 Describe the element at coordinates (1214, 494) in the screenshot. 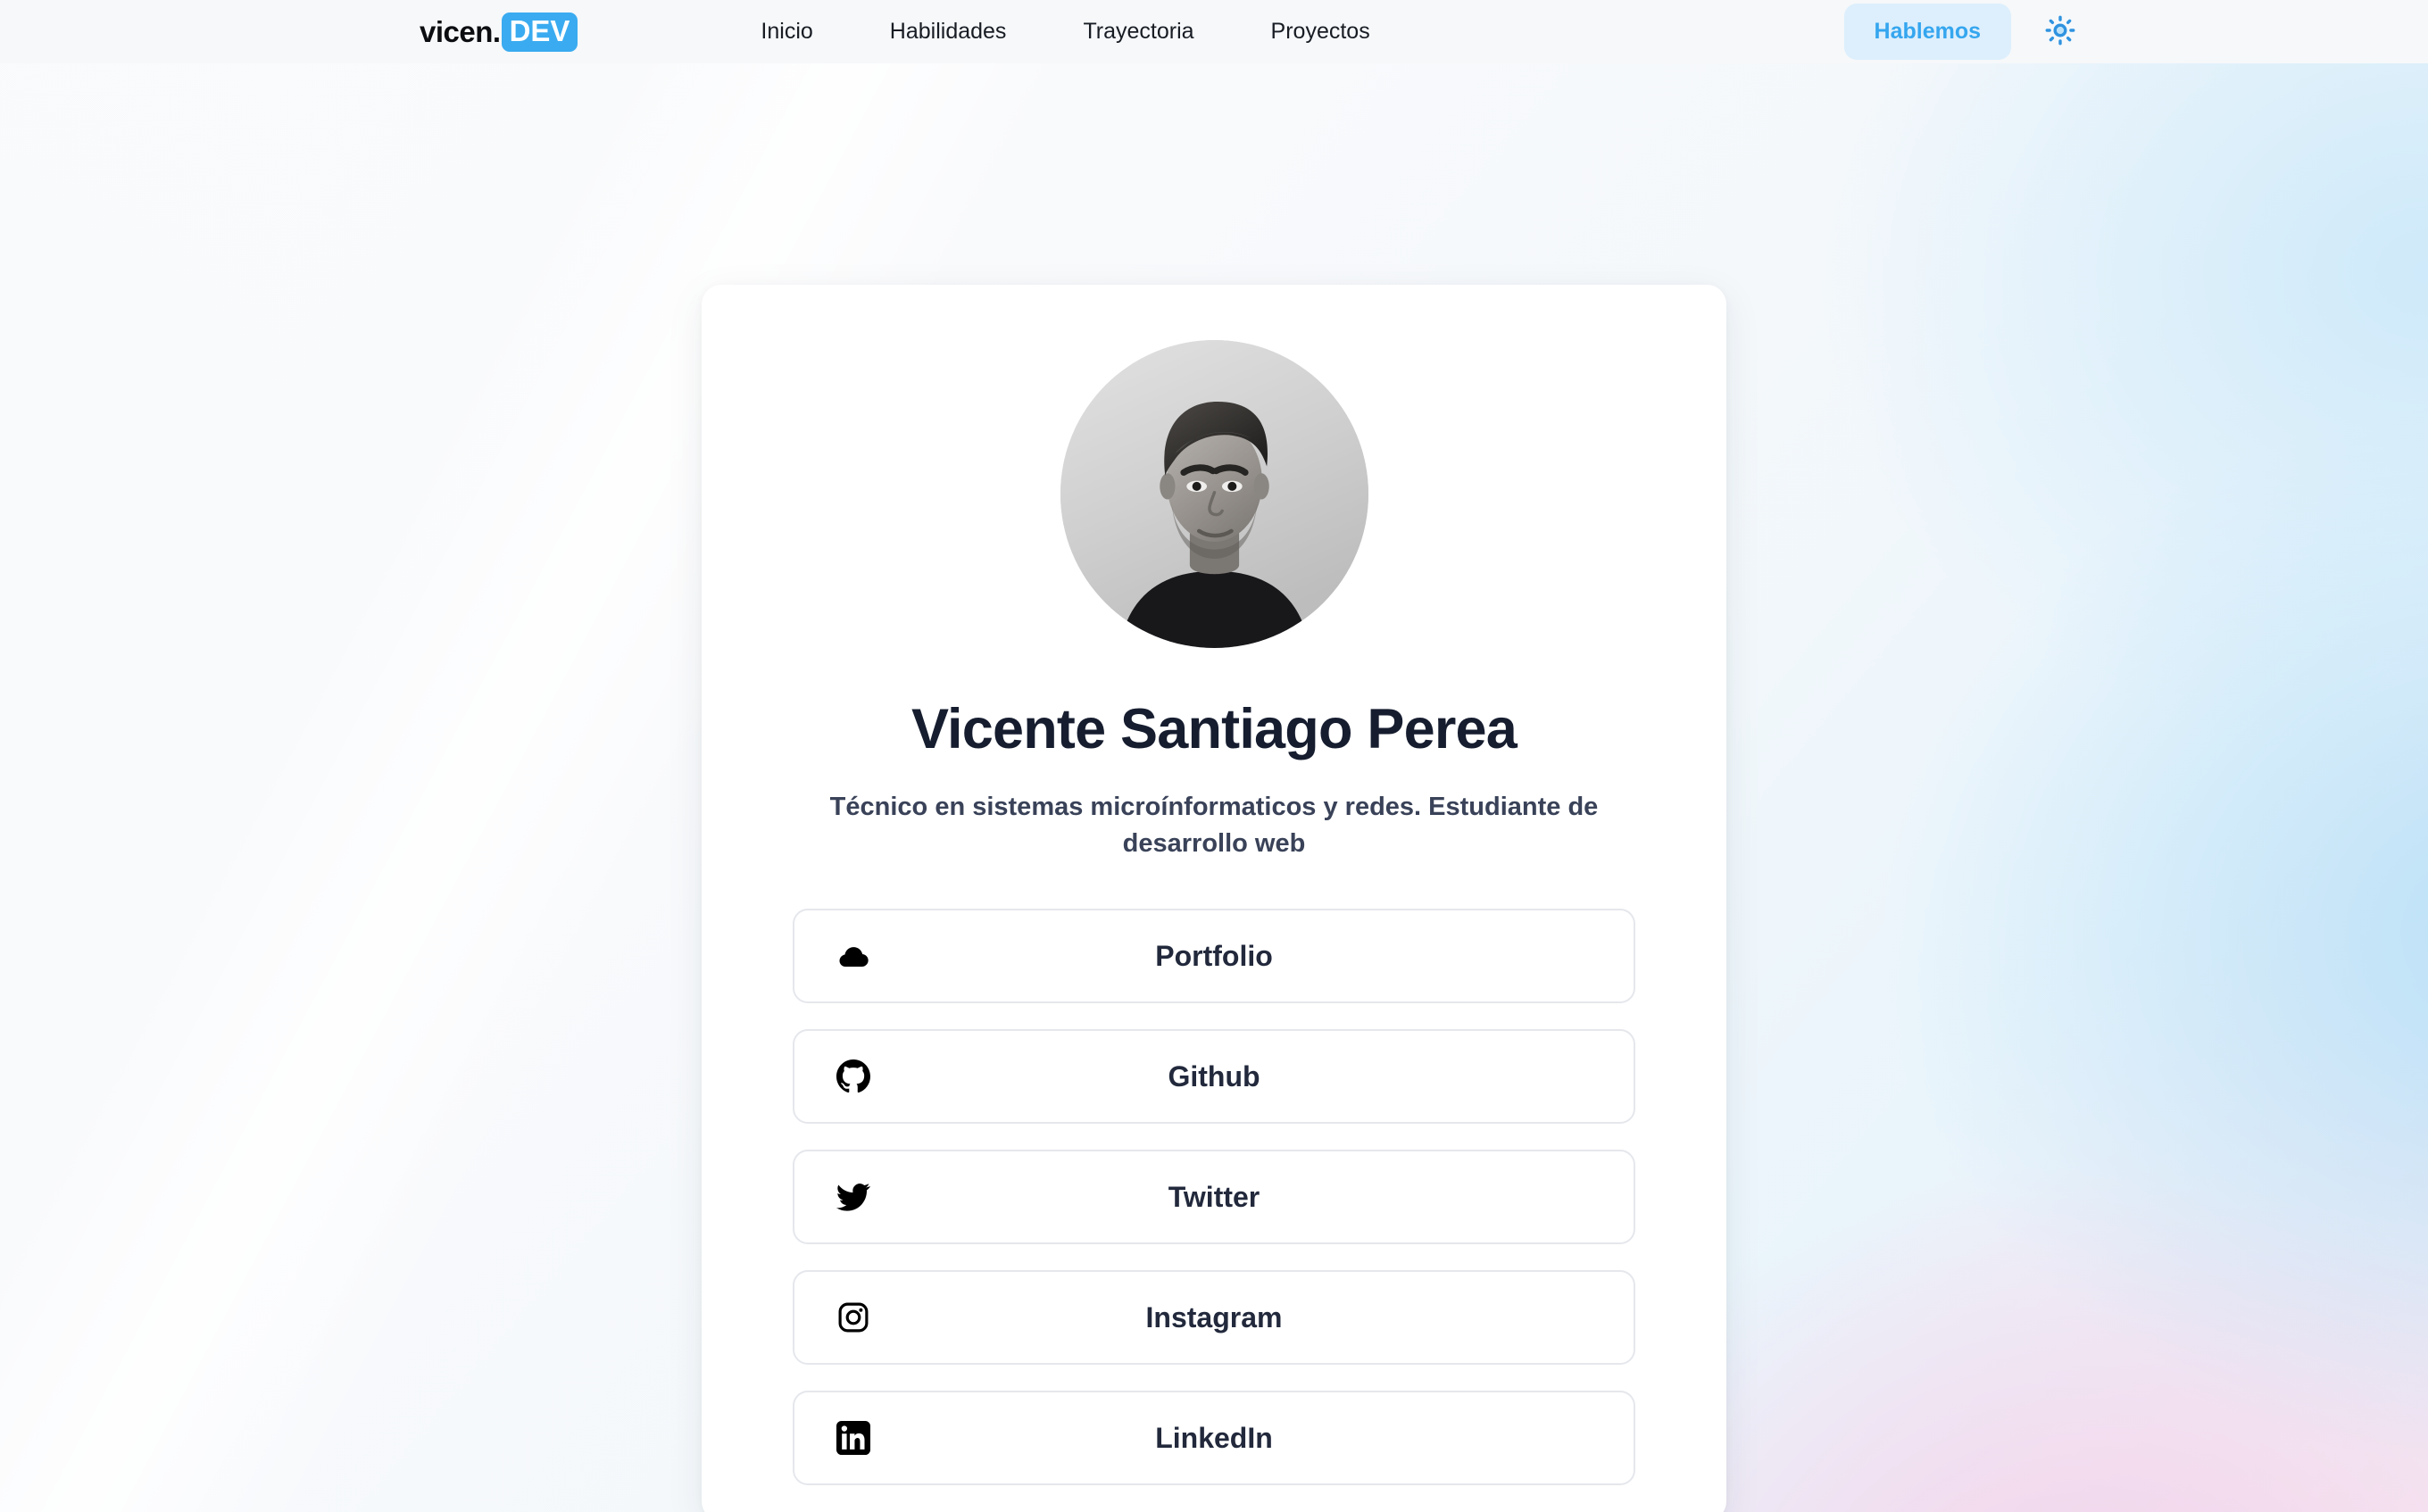

I see `avatar` at that location.